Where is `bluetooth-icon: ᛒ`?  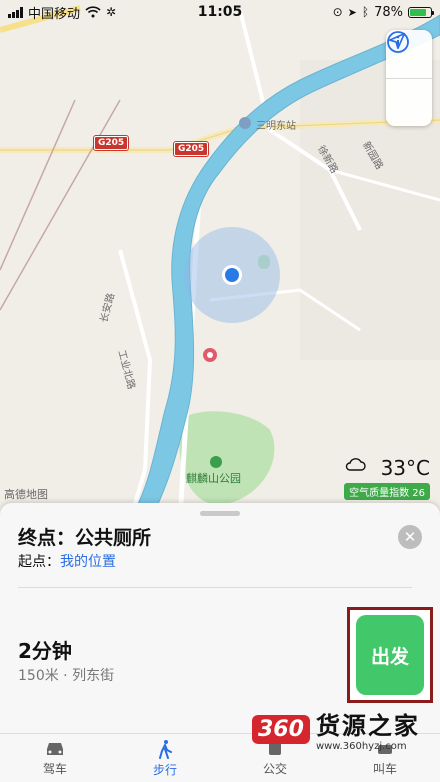 bluetooth-icon: ᛒ is located at coordinates (365, 12).